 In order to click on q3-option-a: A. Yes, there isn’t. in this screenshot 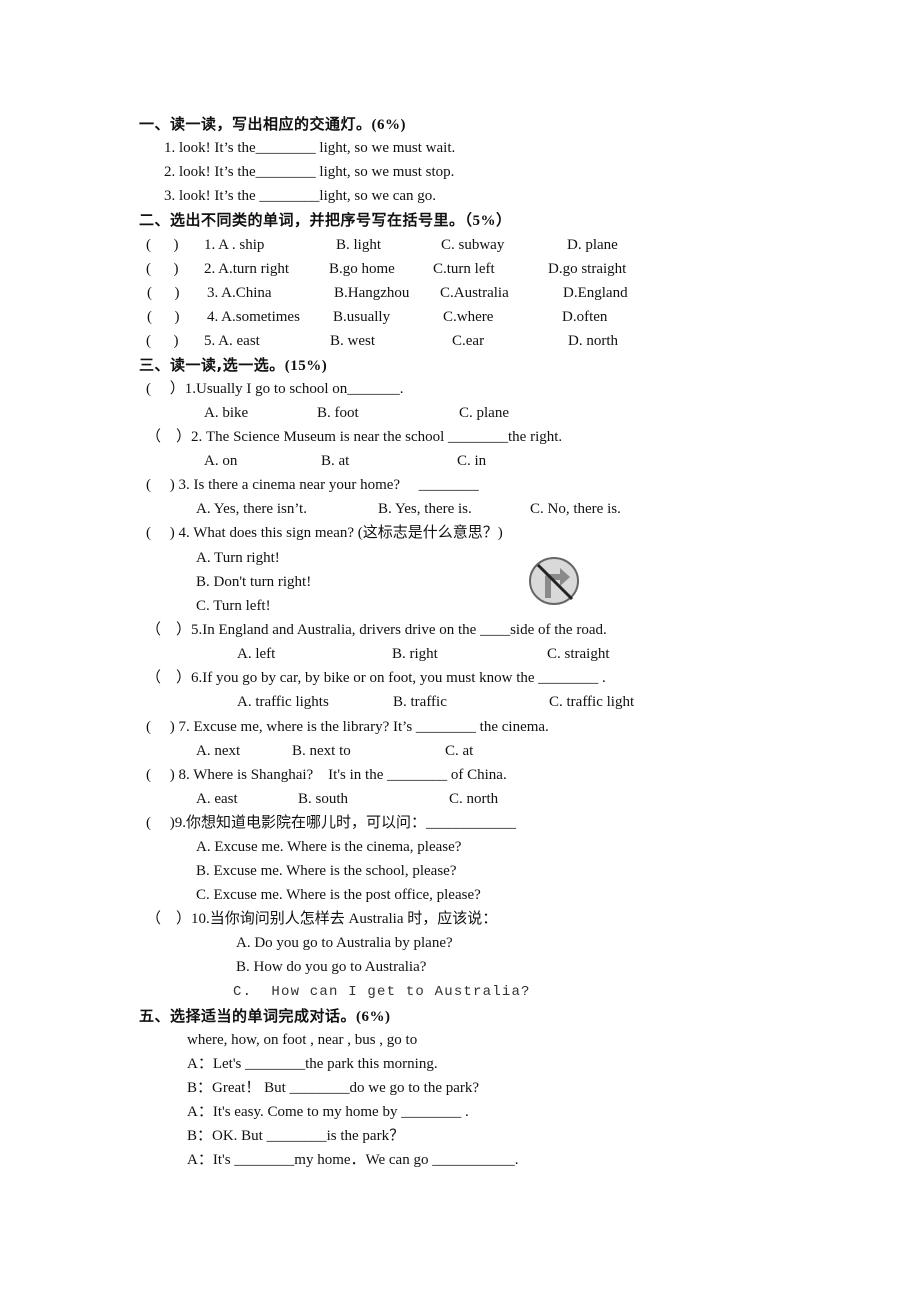, I will do `click(251, 509)`.